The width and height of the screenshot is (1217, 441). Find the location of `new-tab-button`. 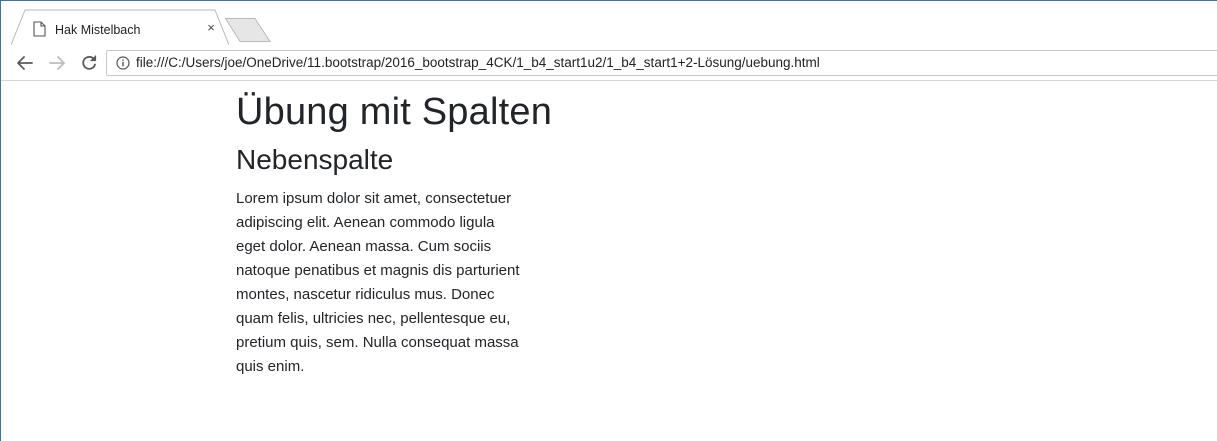

new-tab-button is located at coordinates (248, 30).